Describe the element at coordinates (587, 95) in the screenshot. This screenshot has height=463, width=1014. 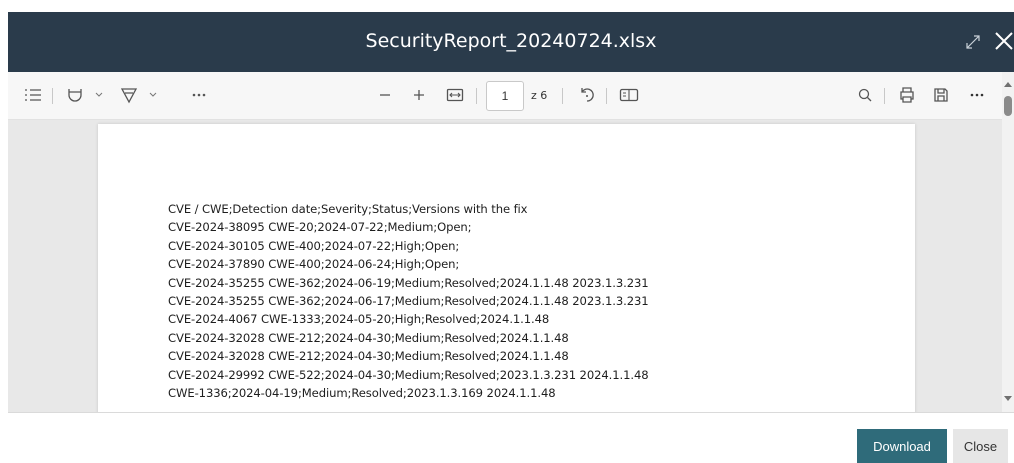
I see `rotate-icon` at that location.